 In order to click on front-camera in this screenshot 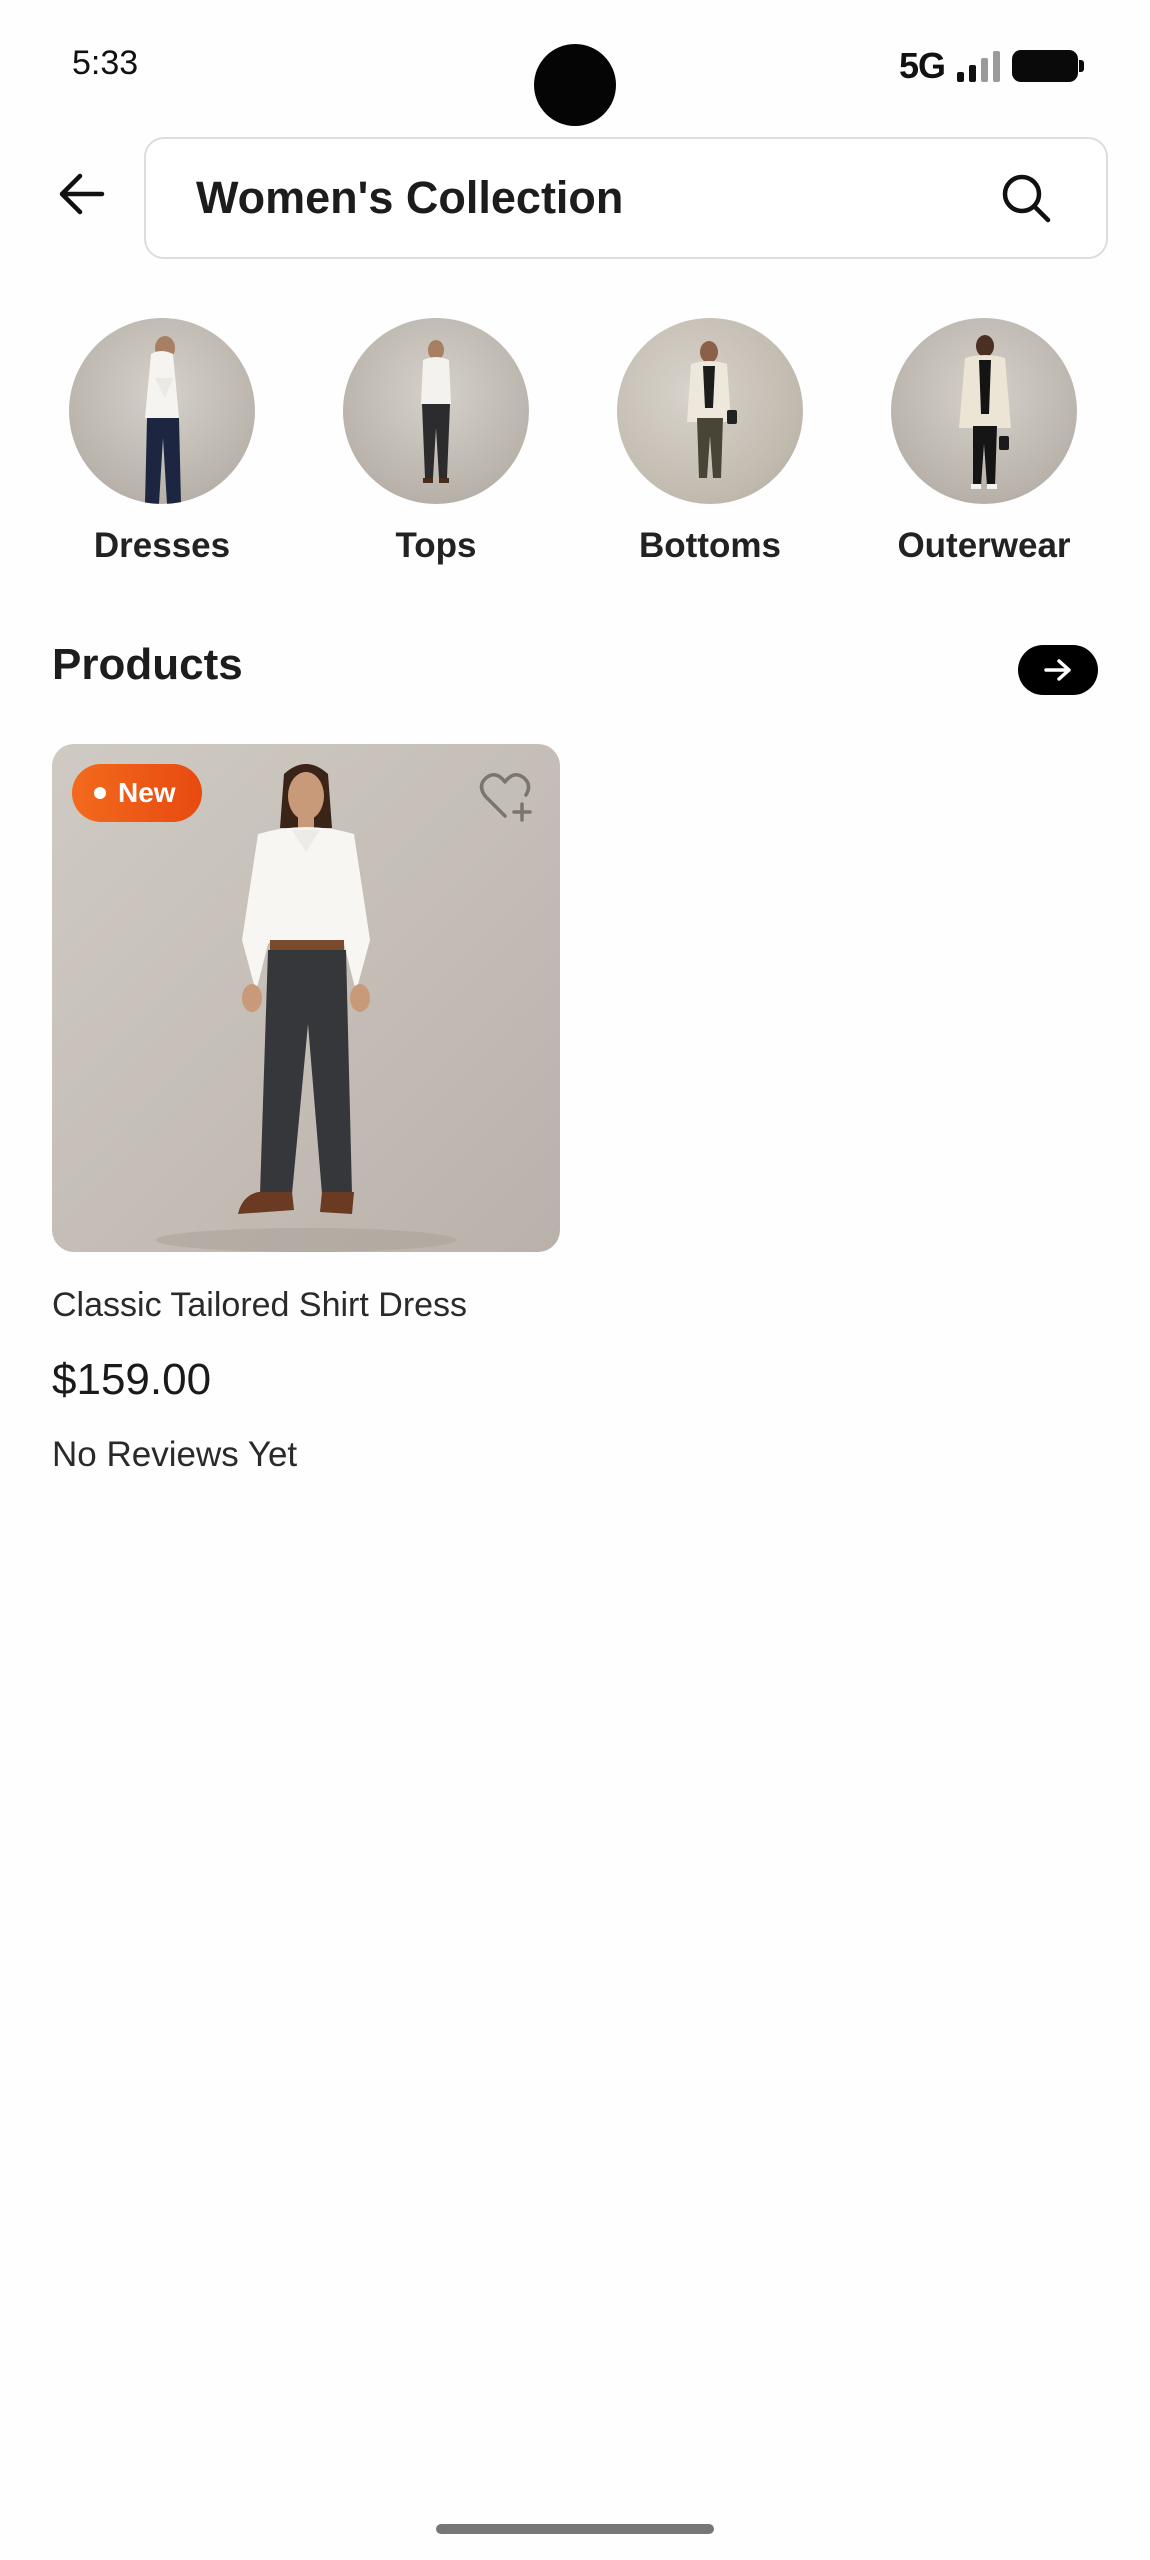, I will do `click(575, 85)`.